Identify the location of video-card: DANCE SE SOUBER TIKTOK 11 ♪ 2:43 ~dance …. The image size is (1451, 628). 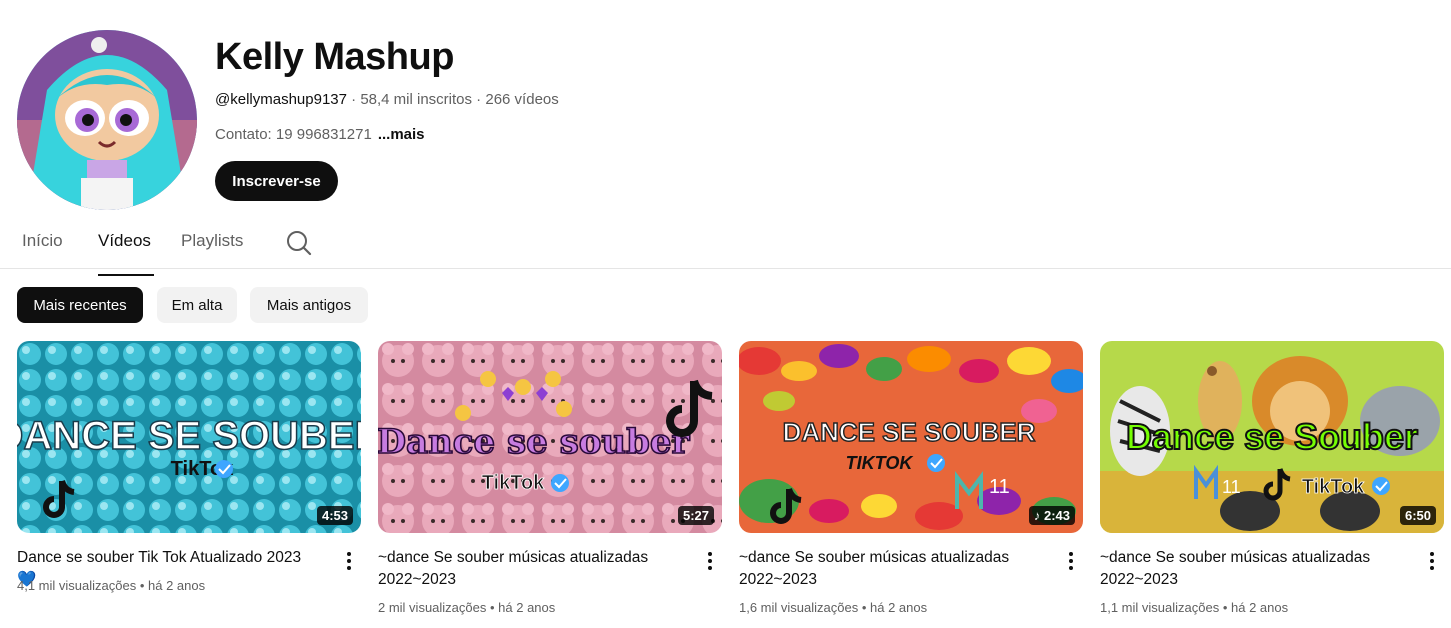
(911, 478).